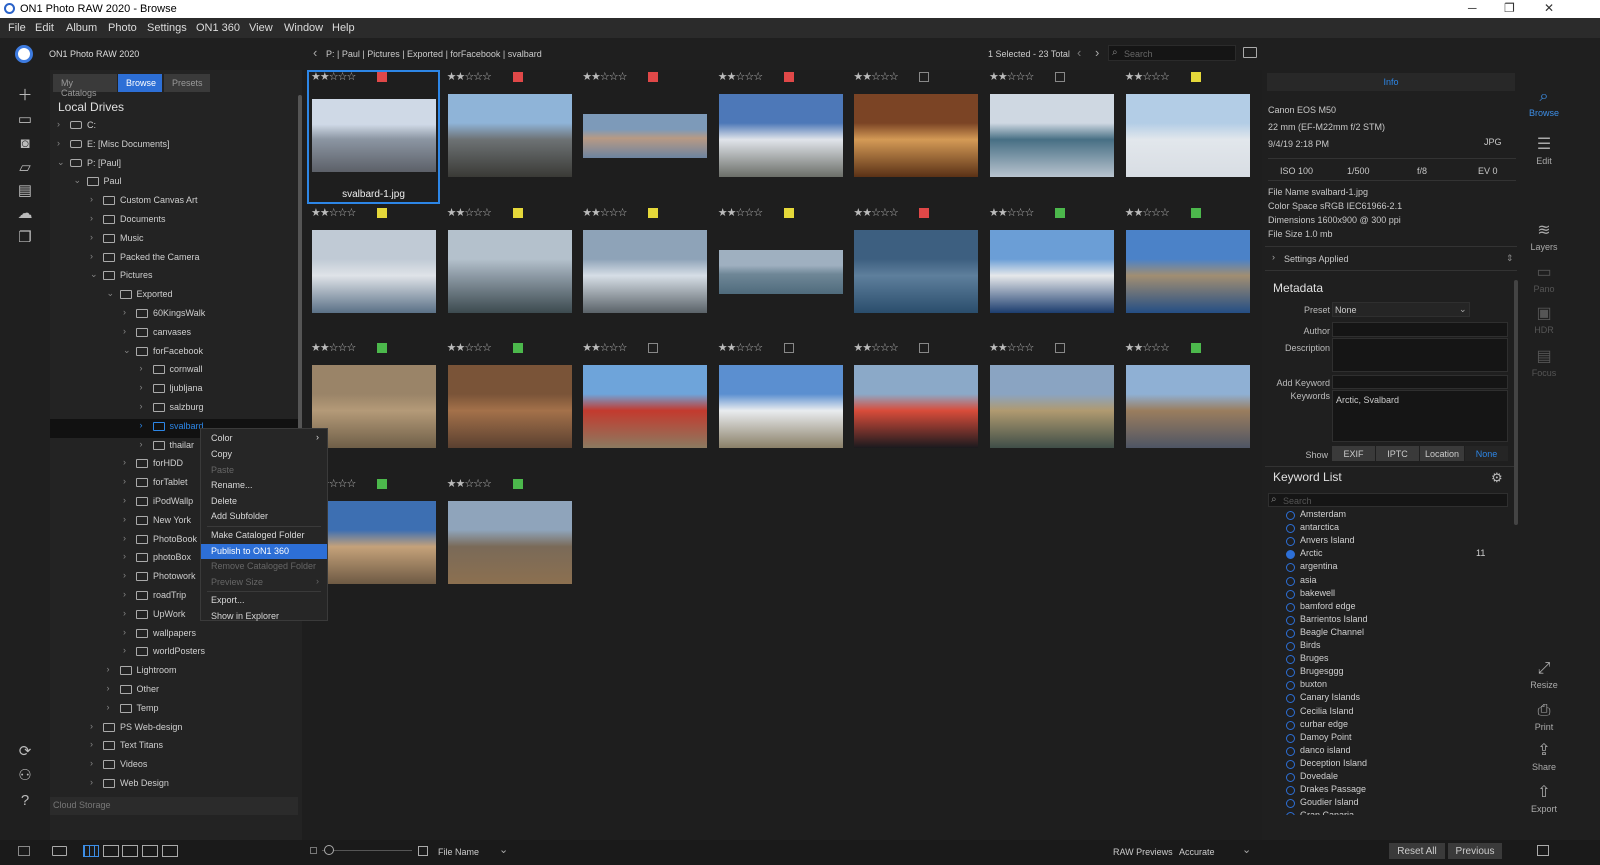 The height and width of the screenshot is (865, 1600). I want to click on tree-item: › Temp, so click(175, 710).